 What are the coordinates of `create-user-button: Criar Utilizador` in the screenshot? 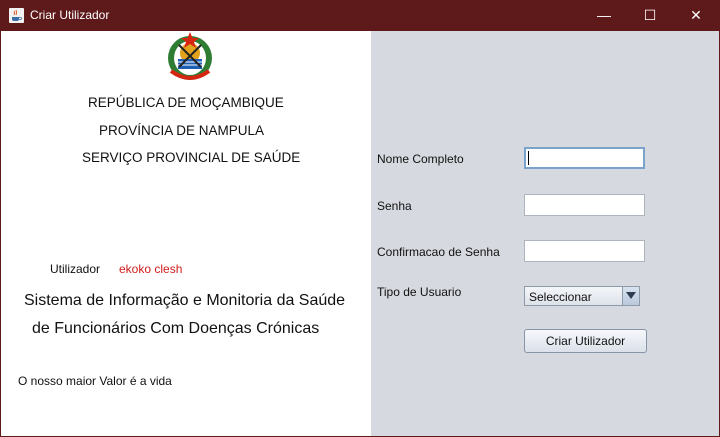 It's located at (585, 341).